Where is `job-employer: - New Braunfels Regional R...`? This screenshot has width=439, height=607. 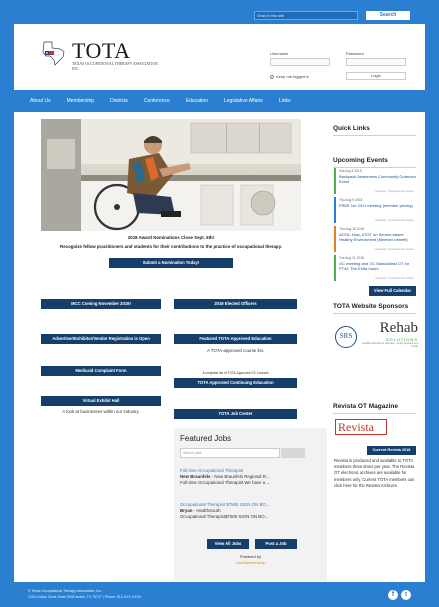
job-employer: - New Braunfels Regional R... is located at coordinates (240, 476).